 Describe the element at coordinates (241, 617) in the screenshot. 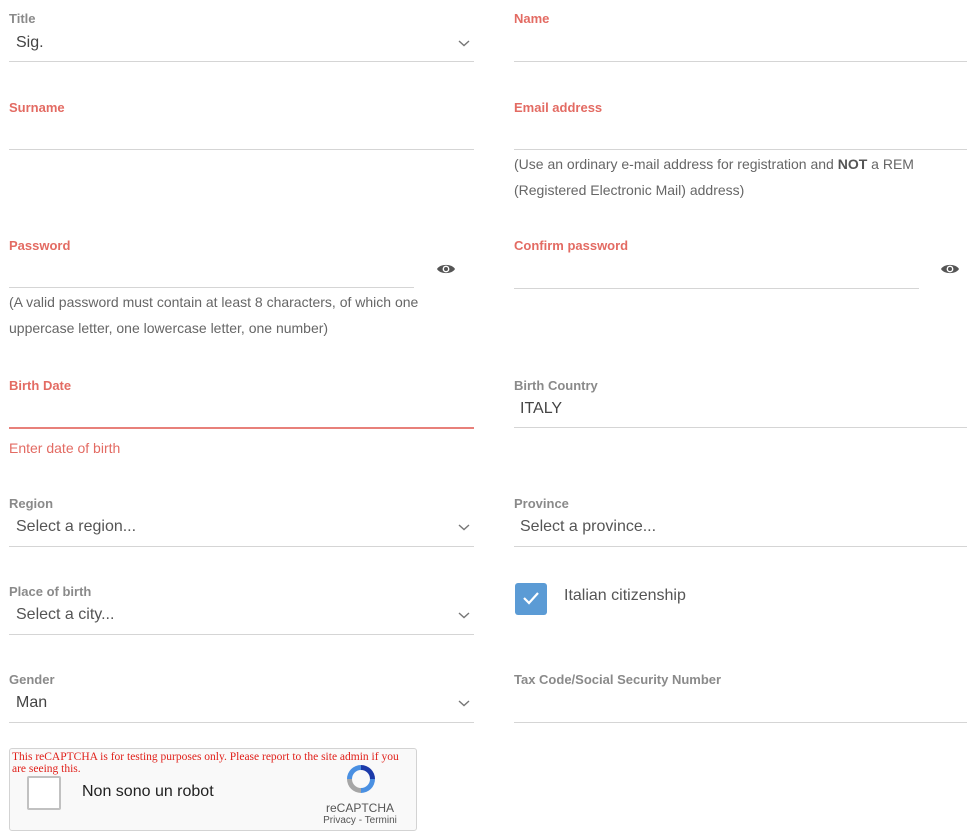

I see `place-of-birth-select` at that location.